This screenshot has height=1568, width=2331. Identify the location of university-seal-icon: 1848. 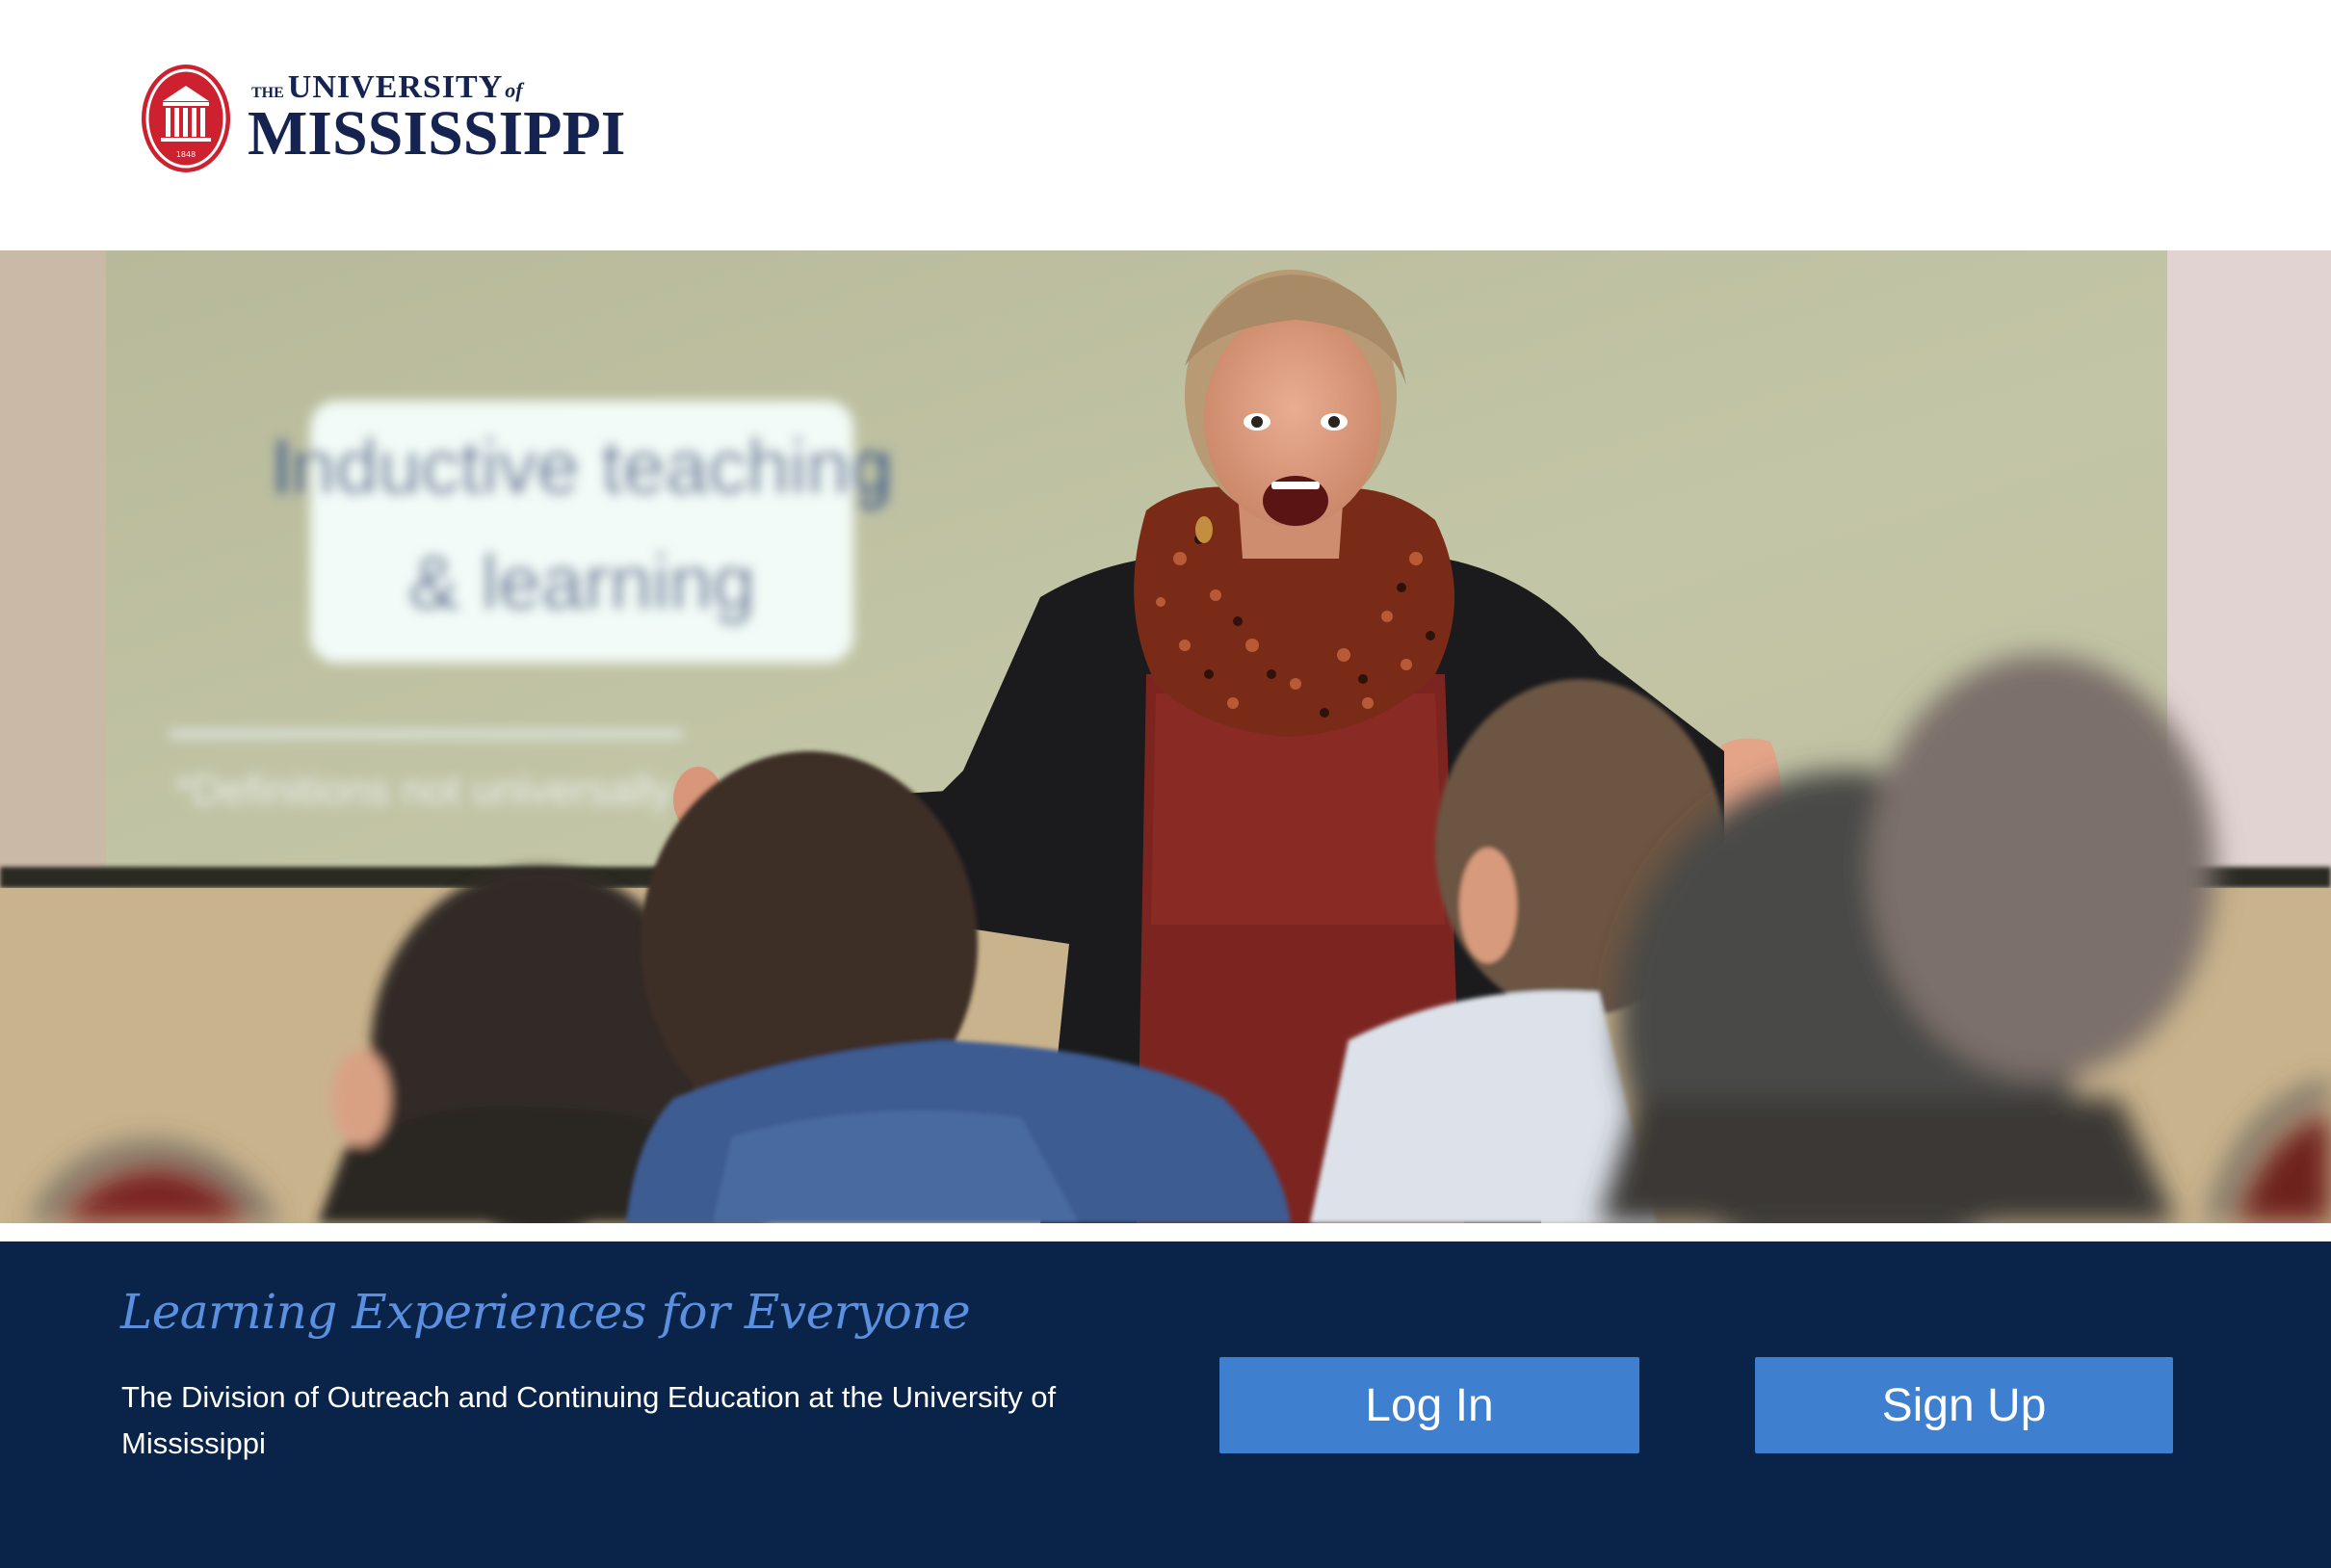
(186, 118).